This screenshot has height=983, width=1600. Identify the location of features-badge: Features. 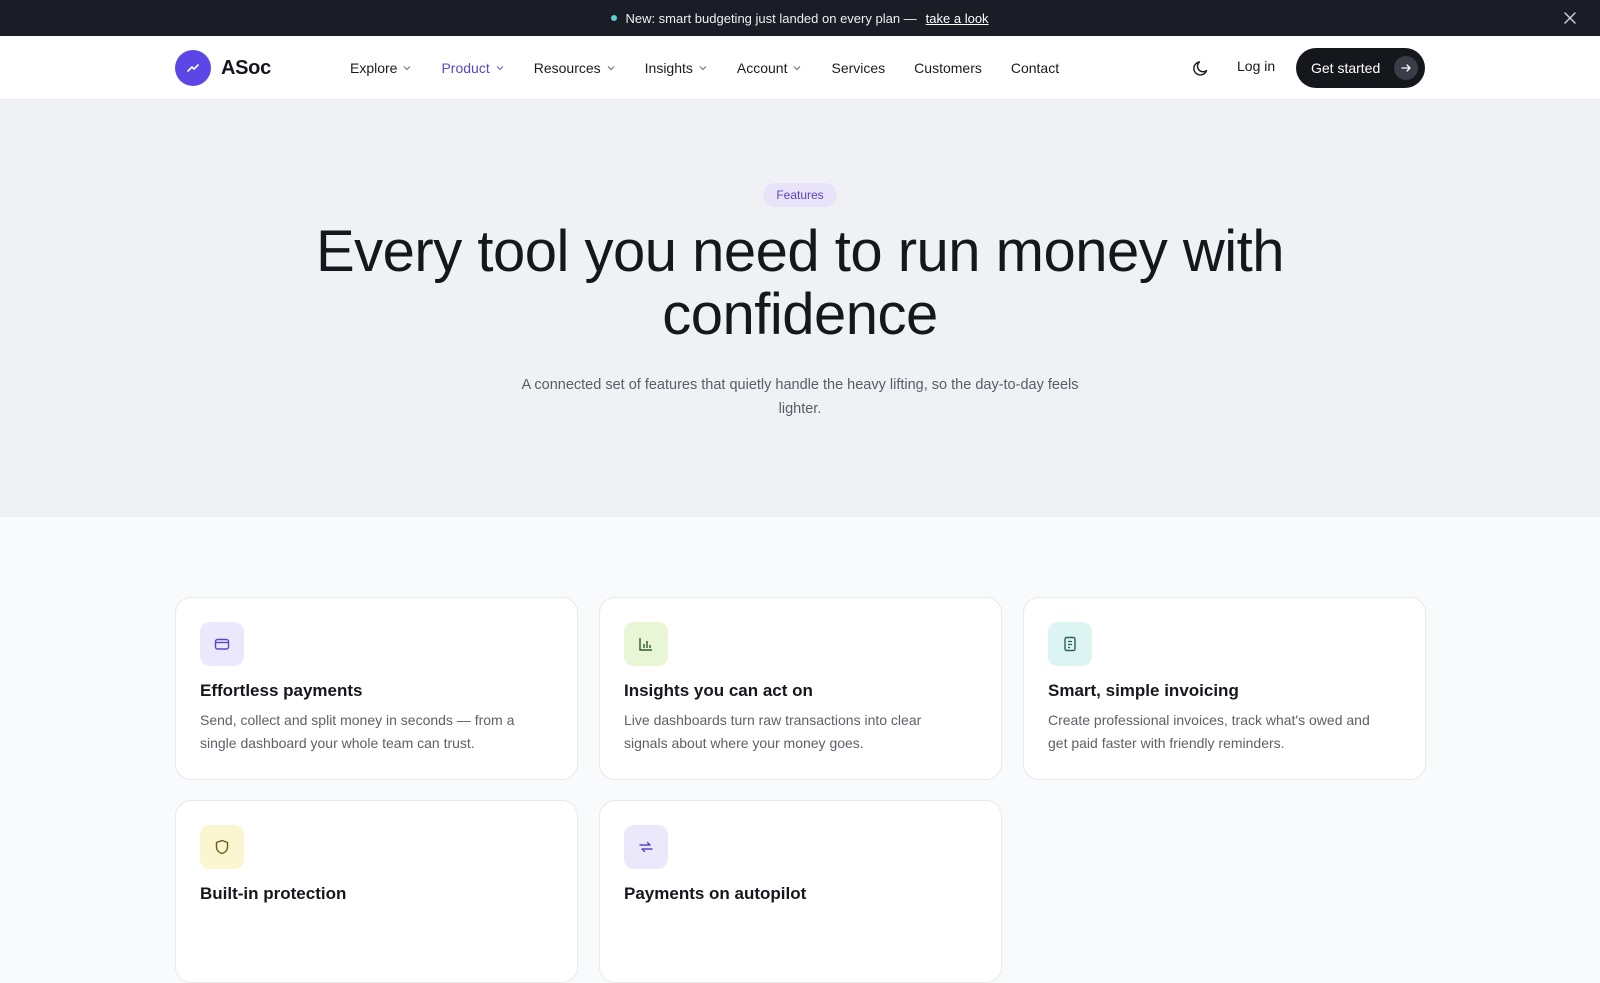
(800, 195).